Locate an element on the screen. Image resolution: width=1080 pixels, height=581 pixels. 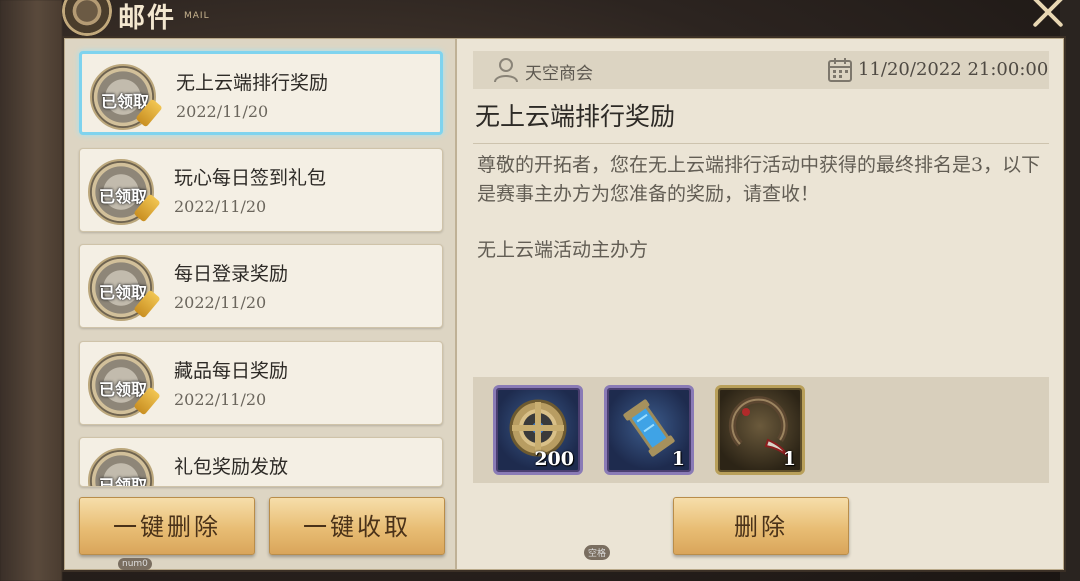
divider is located at coordinates (761, 143).